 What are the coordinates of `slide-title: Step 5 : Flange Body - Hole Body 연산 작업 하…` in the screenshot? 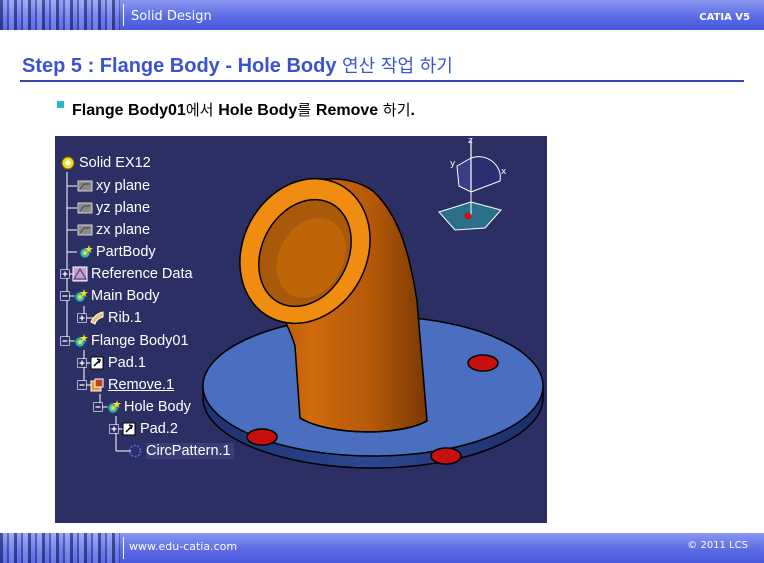 It's located at (237, 65).